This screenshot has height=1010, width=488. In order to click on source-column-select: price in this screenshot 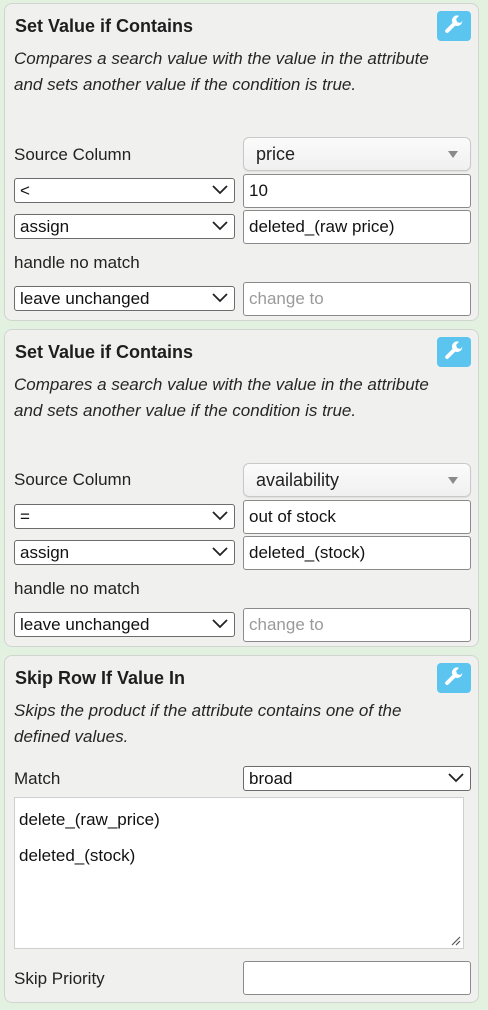, I will do `click(357, 154)`.